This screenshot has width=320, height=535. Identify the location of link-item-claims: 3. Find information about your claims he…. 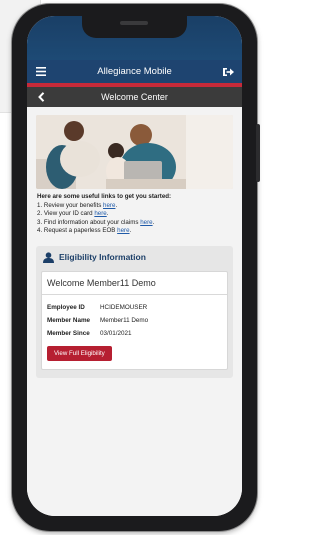
(134, 223).